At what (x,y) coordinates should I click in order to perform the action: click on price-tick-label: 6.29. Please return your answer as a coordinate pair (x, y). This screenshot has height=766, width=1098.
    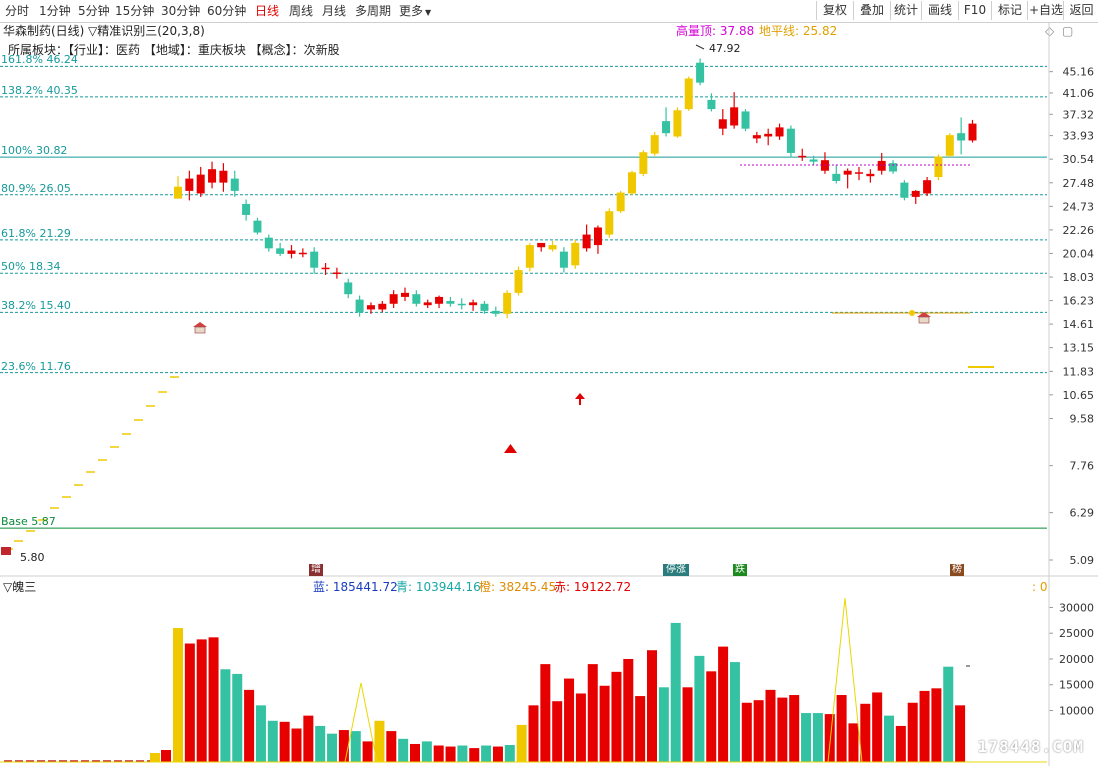
    Looking at the image, I should click on (1082, 513).